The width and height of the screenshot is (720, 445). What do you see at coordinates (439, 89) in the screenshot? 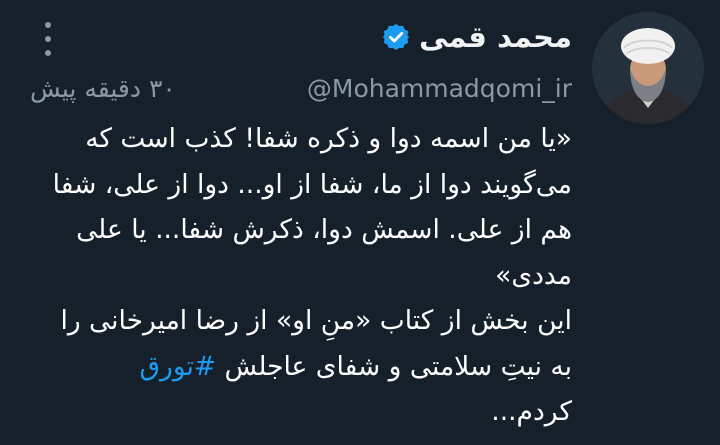
I see `author-handle: @Mohammadqomi_ir` at bounding box center [439, 89].